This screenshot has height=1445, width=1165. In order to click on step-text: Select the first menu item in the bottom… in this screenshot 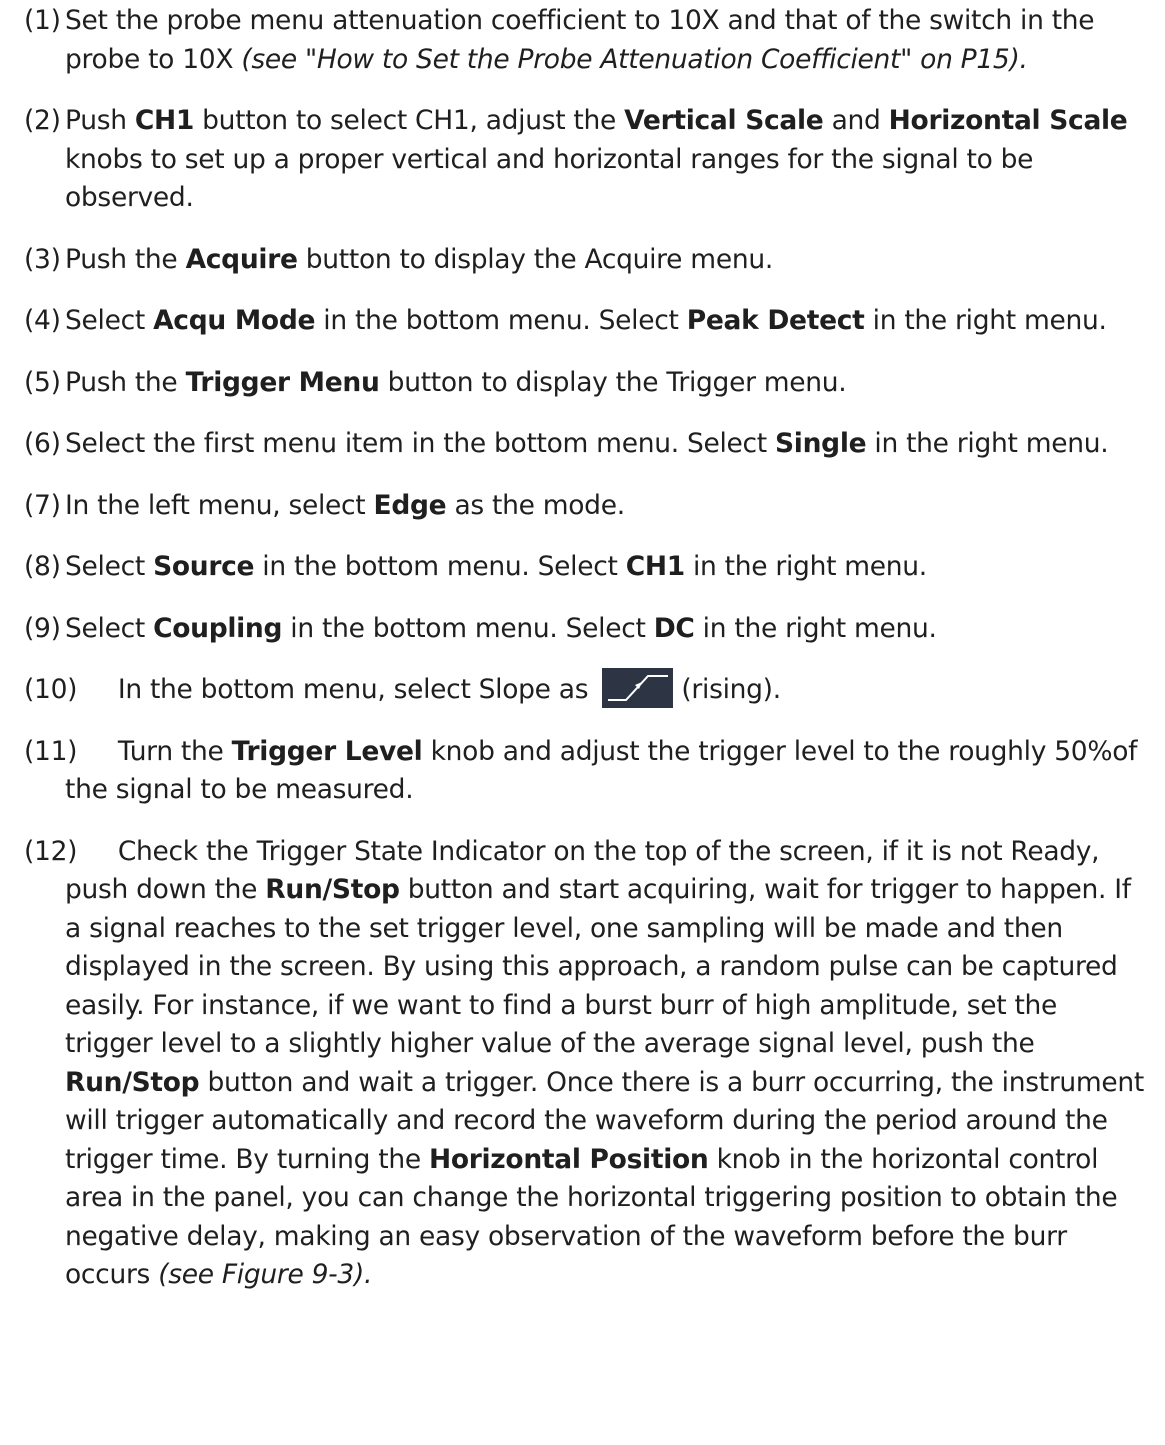, I will do `click(587, 443)`.